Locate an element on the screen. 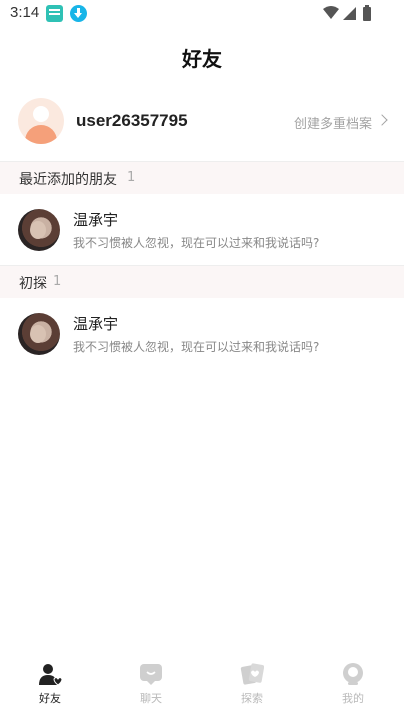 Image resolution: width=404 pixels, height=718 pixels. tab-chat: 聊天 is located at coordinates (151, 684).